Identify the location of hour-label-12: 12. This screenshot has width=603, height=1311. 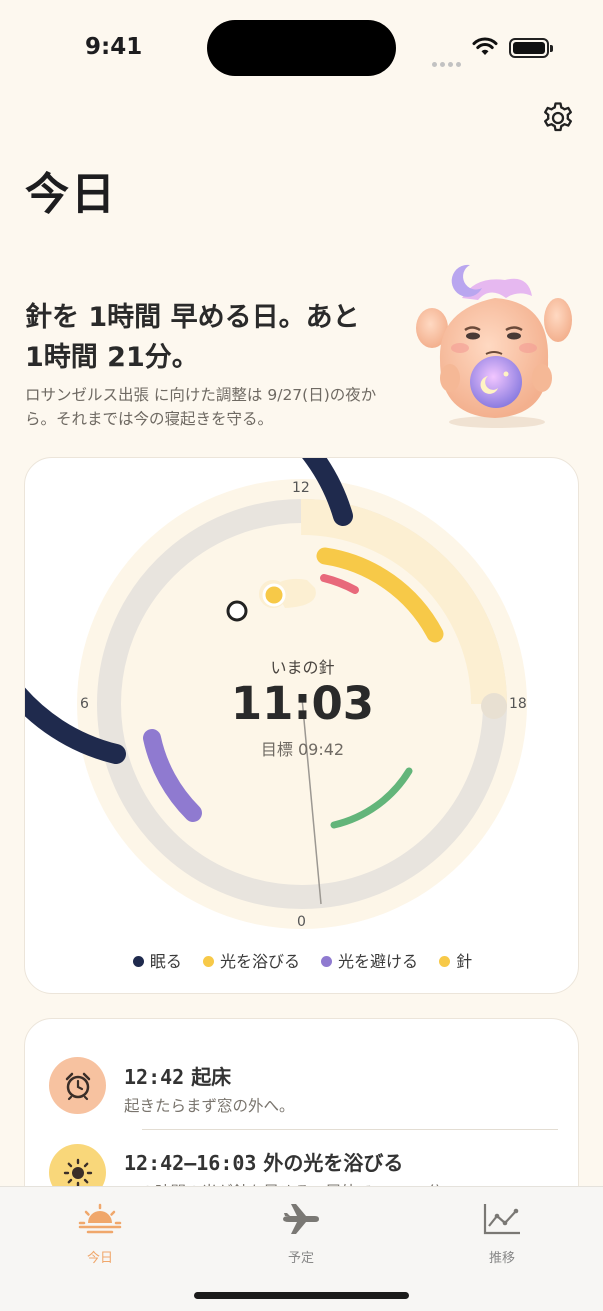
(301, 488).